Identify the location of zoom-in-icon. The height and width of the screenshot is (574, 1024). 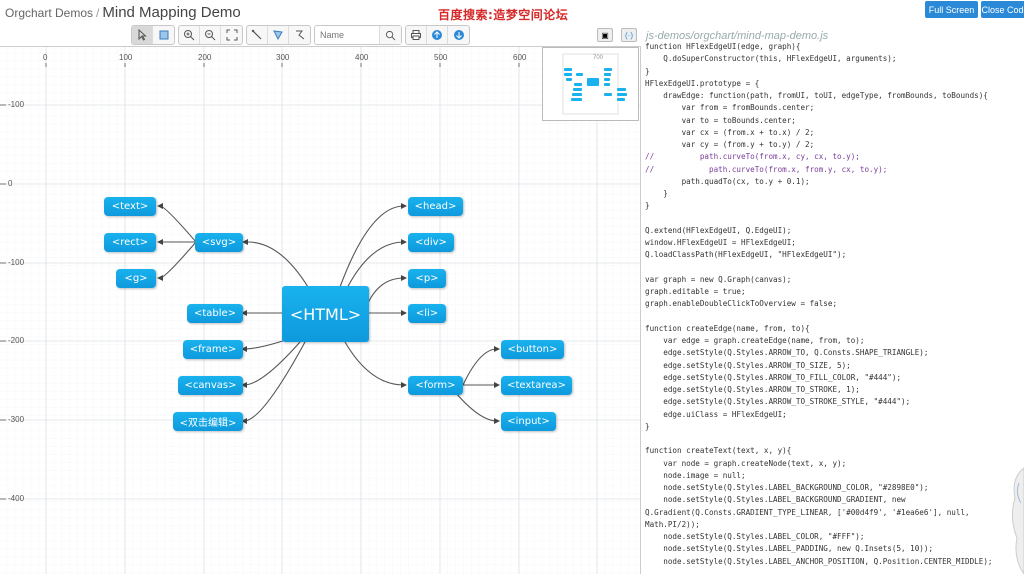
(189, 35).